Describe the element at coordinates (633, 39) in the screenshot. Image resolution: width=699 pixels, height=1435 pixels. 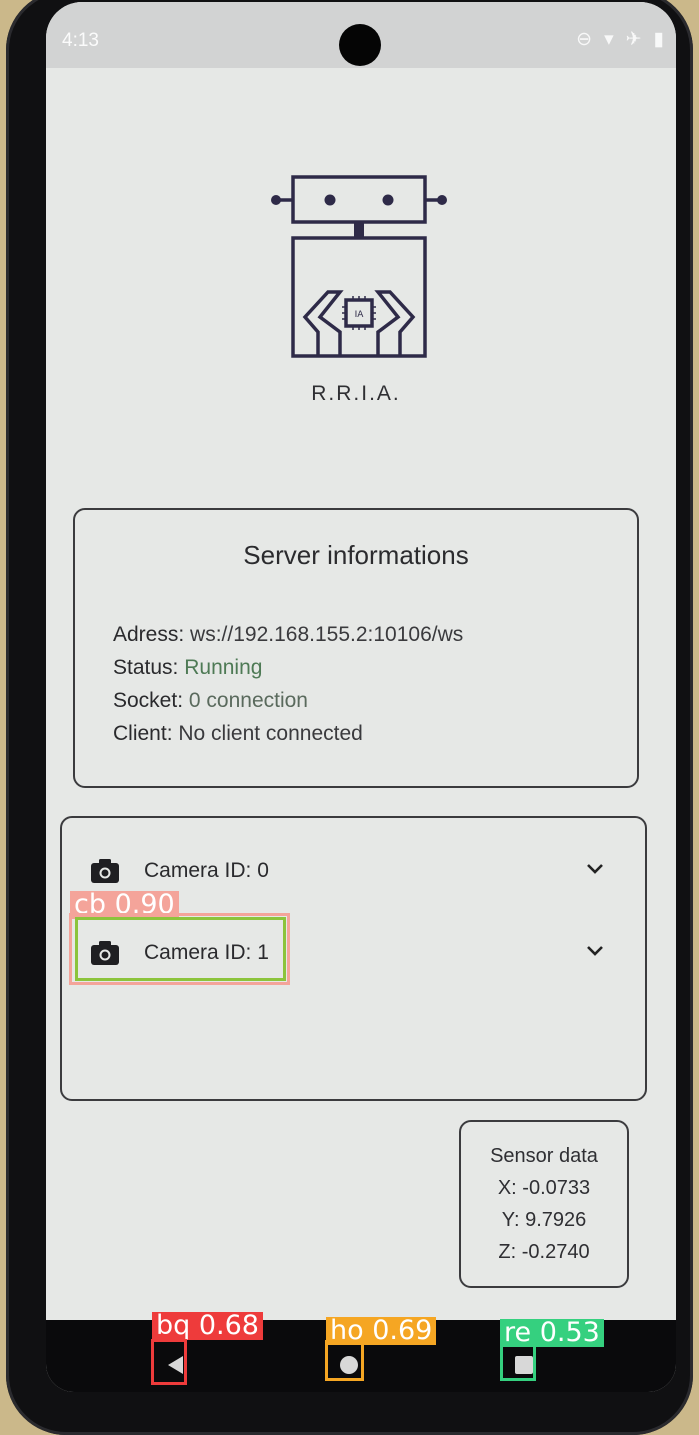
I see `airplane-icon: ✈` at that location.